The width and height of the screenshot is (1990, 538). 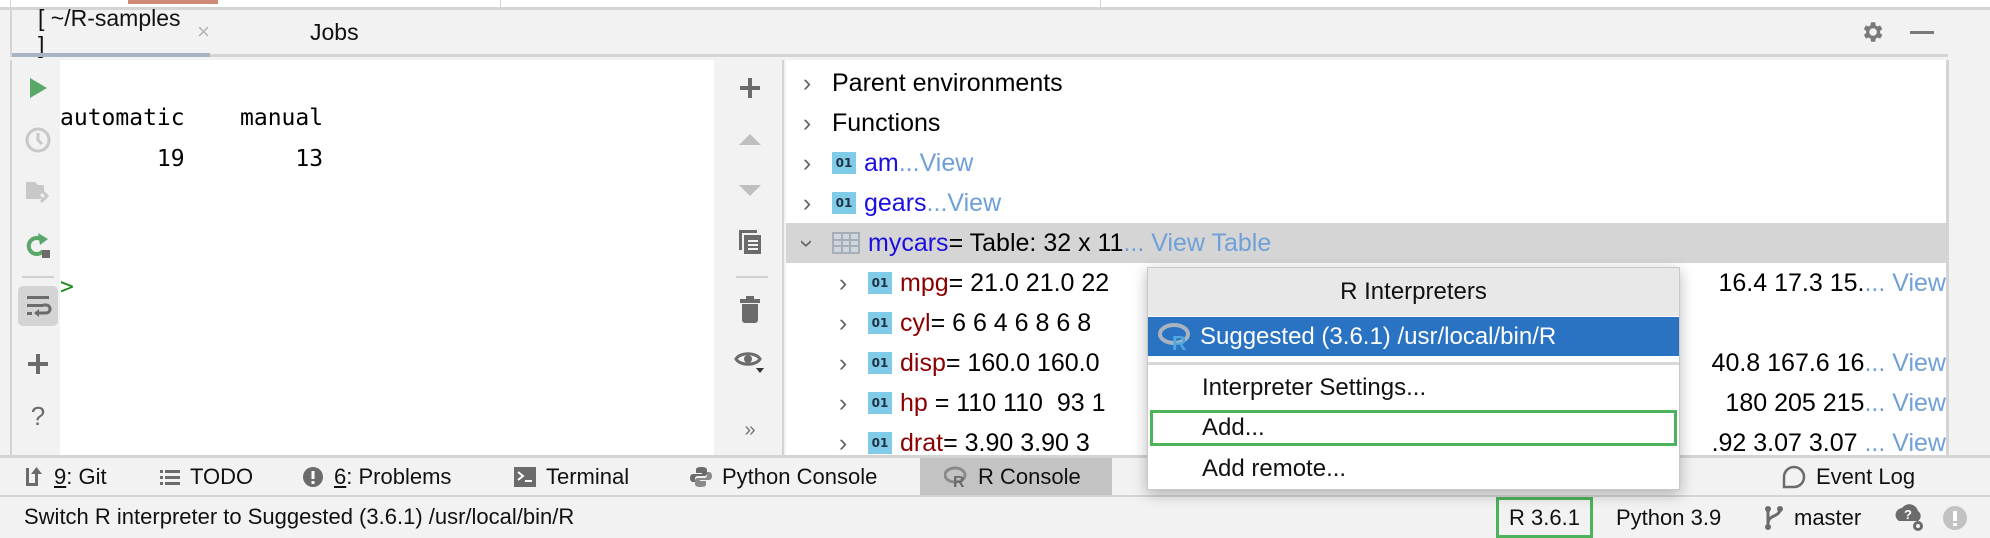 What do you see at coordinates (203, 32) in the screenshot?
I see `close-icon: ×` at bounding box center [203, 32].